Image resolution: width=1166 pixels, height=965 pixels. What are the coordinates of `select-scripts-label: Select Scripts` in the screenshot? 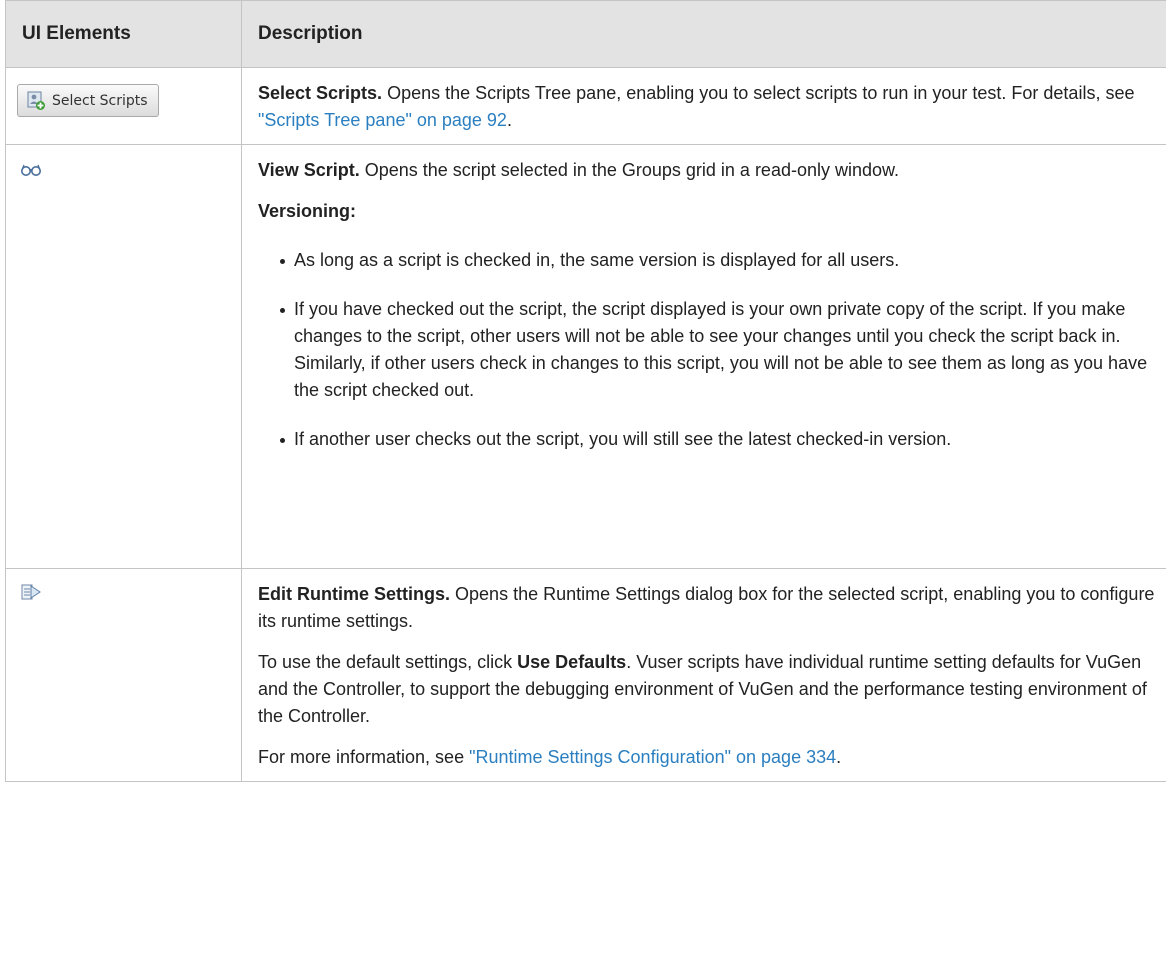 It's located at (100, 100).